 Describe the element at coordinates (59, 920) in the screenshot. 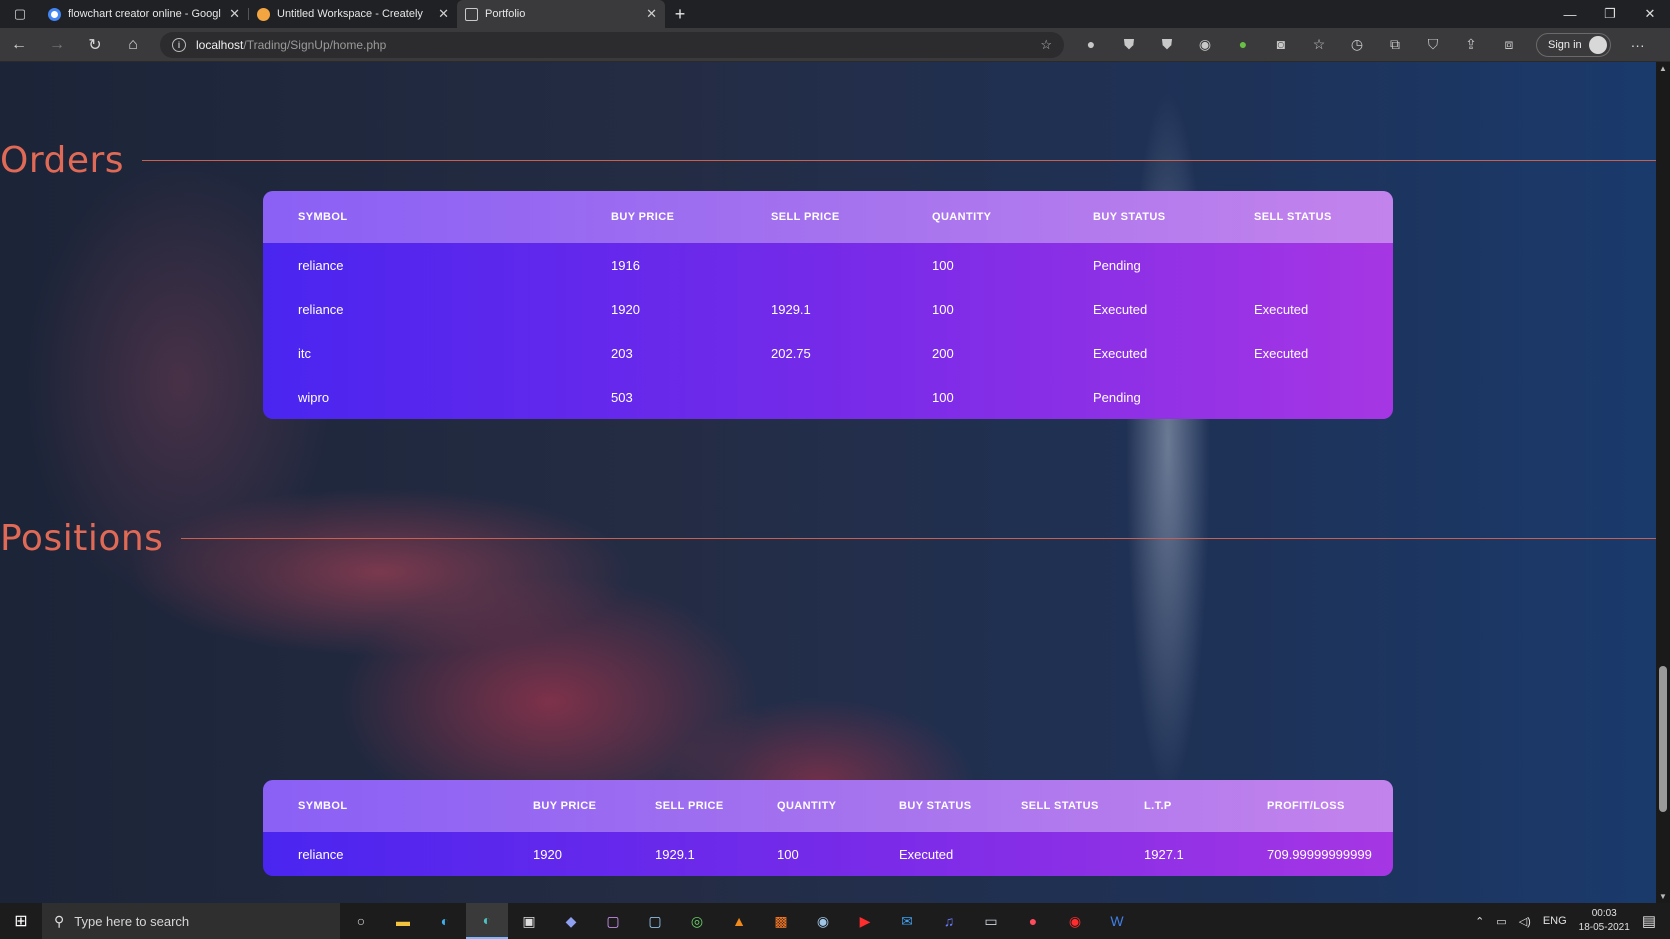

I see `search-icon: ⚲` at that location.